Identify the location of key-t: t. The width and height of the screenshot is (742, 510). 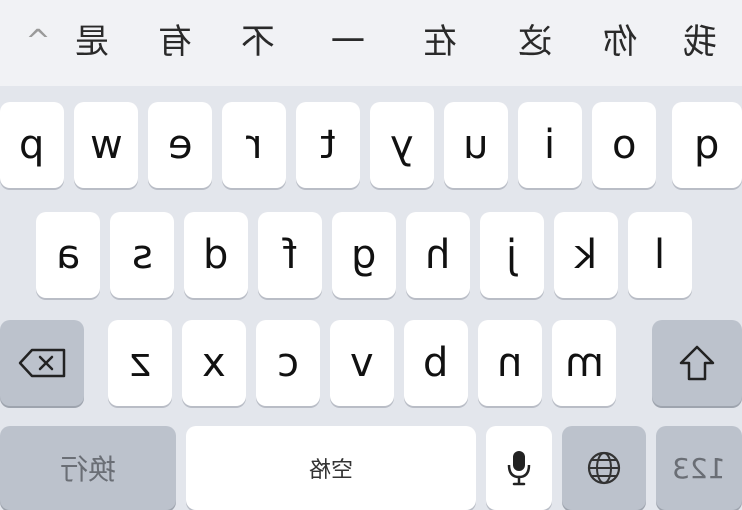
(328, 145).